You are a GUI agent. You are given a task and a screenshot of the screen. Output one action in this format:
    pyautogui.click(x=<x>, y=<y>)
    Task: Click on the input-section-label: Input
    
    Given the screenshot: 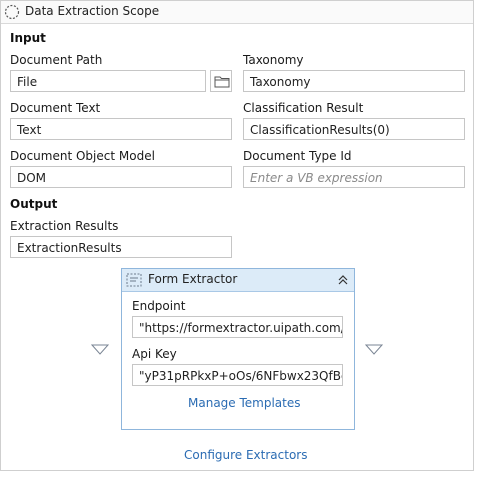 What is the action you would take?
    pyautogui.click(x=28, y=38)
    